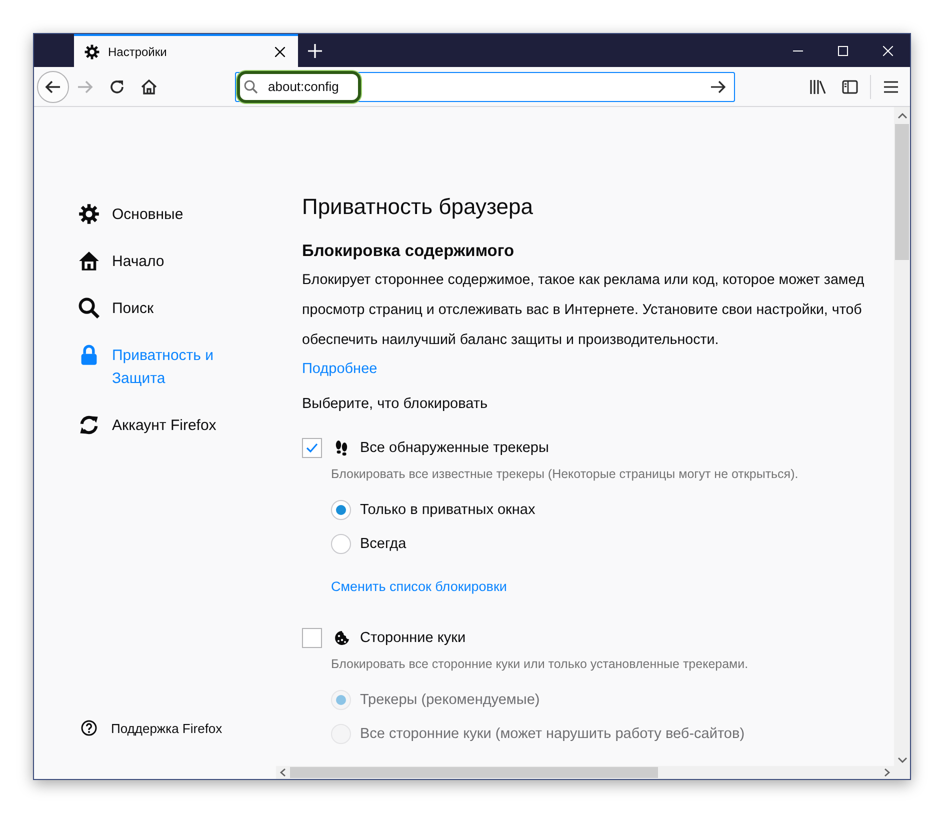  I want to click on radio-label: Только в приватных окнах, so click(448, 510).